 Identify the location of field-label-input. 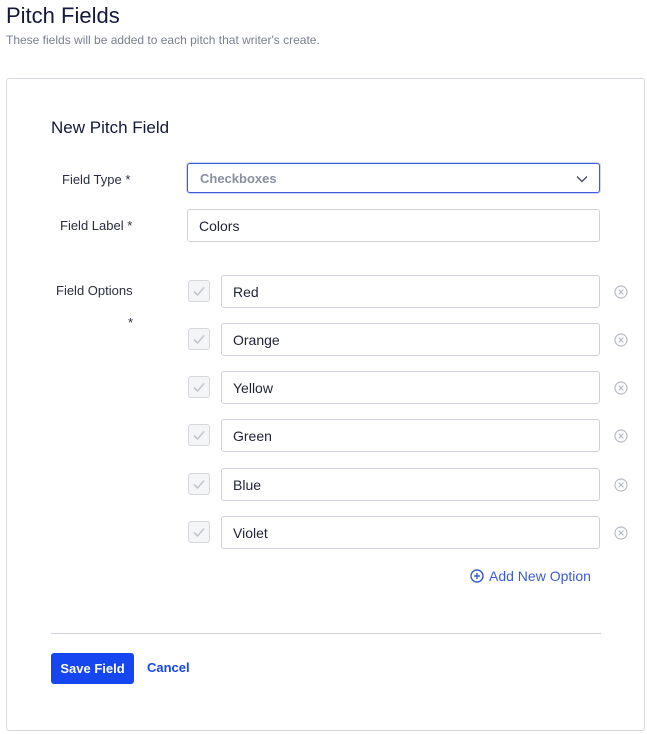
(393, 225).